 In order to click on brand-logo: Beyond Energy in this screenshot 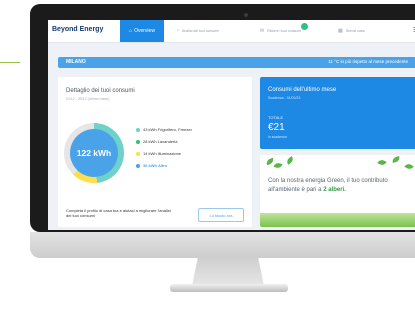, I will do `click(77, 29)`.